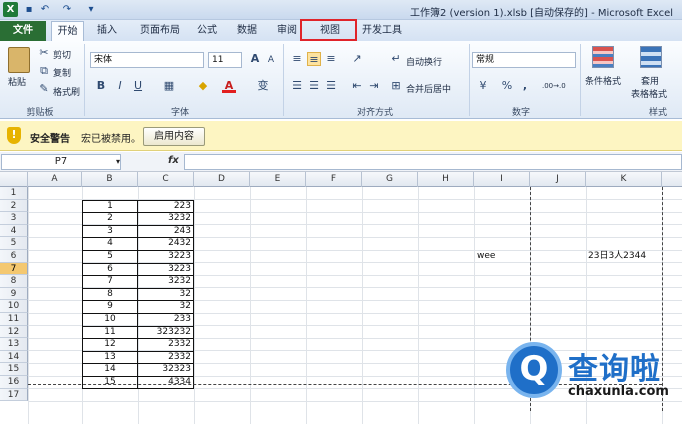  Describe the element at coordinates (618, 391) in the screenshot. I see `watermark-url: chaxunla.com` at that location.